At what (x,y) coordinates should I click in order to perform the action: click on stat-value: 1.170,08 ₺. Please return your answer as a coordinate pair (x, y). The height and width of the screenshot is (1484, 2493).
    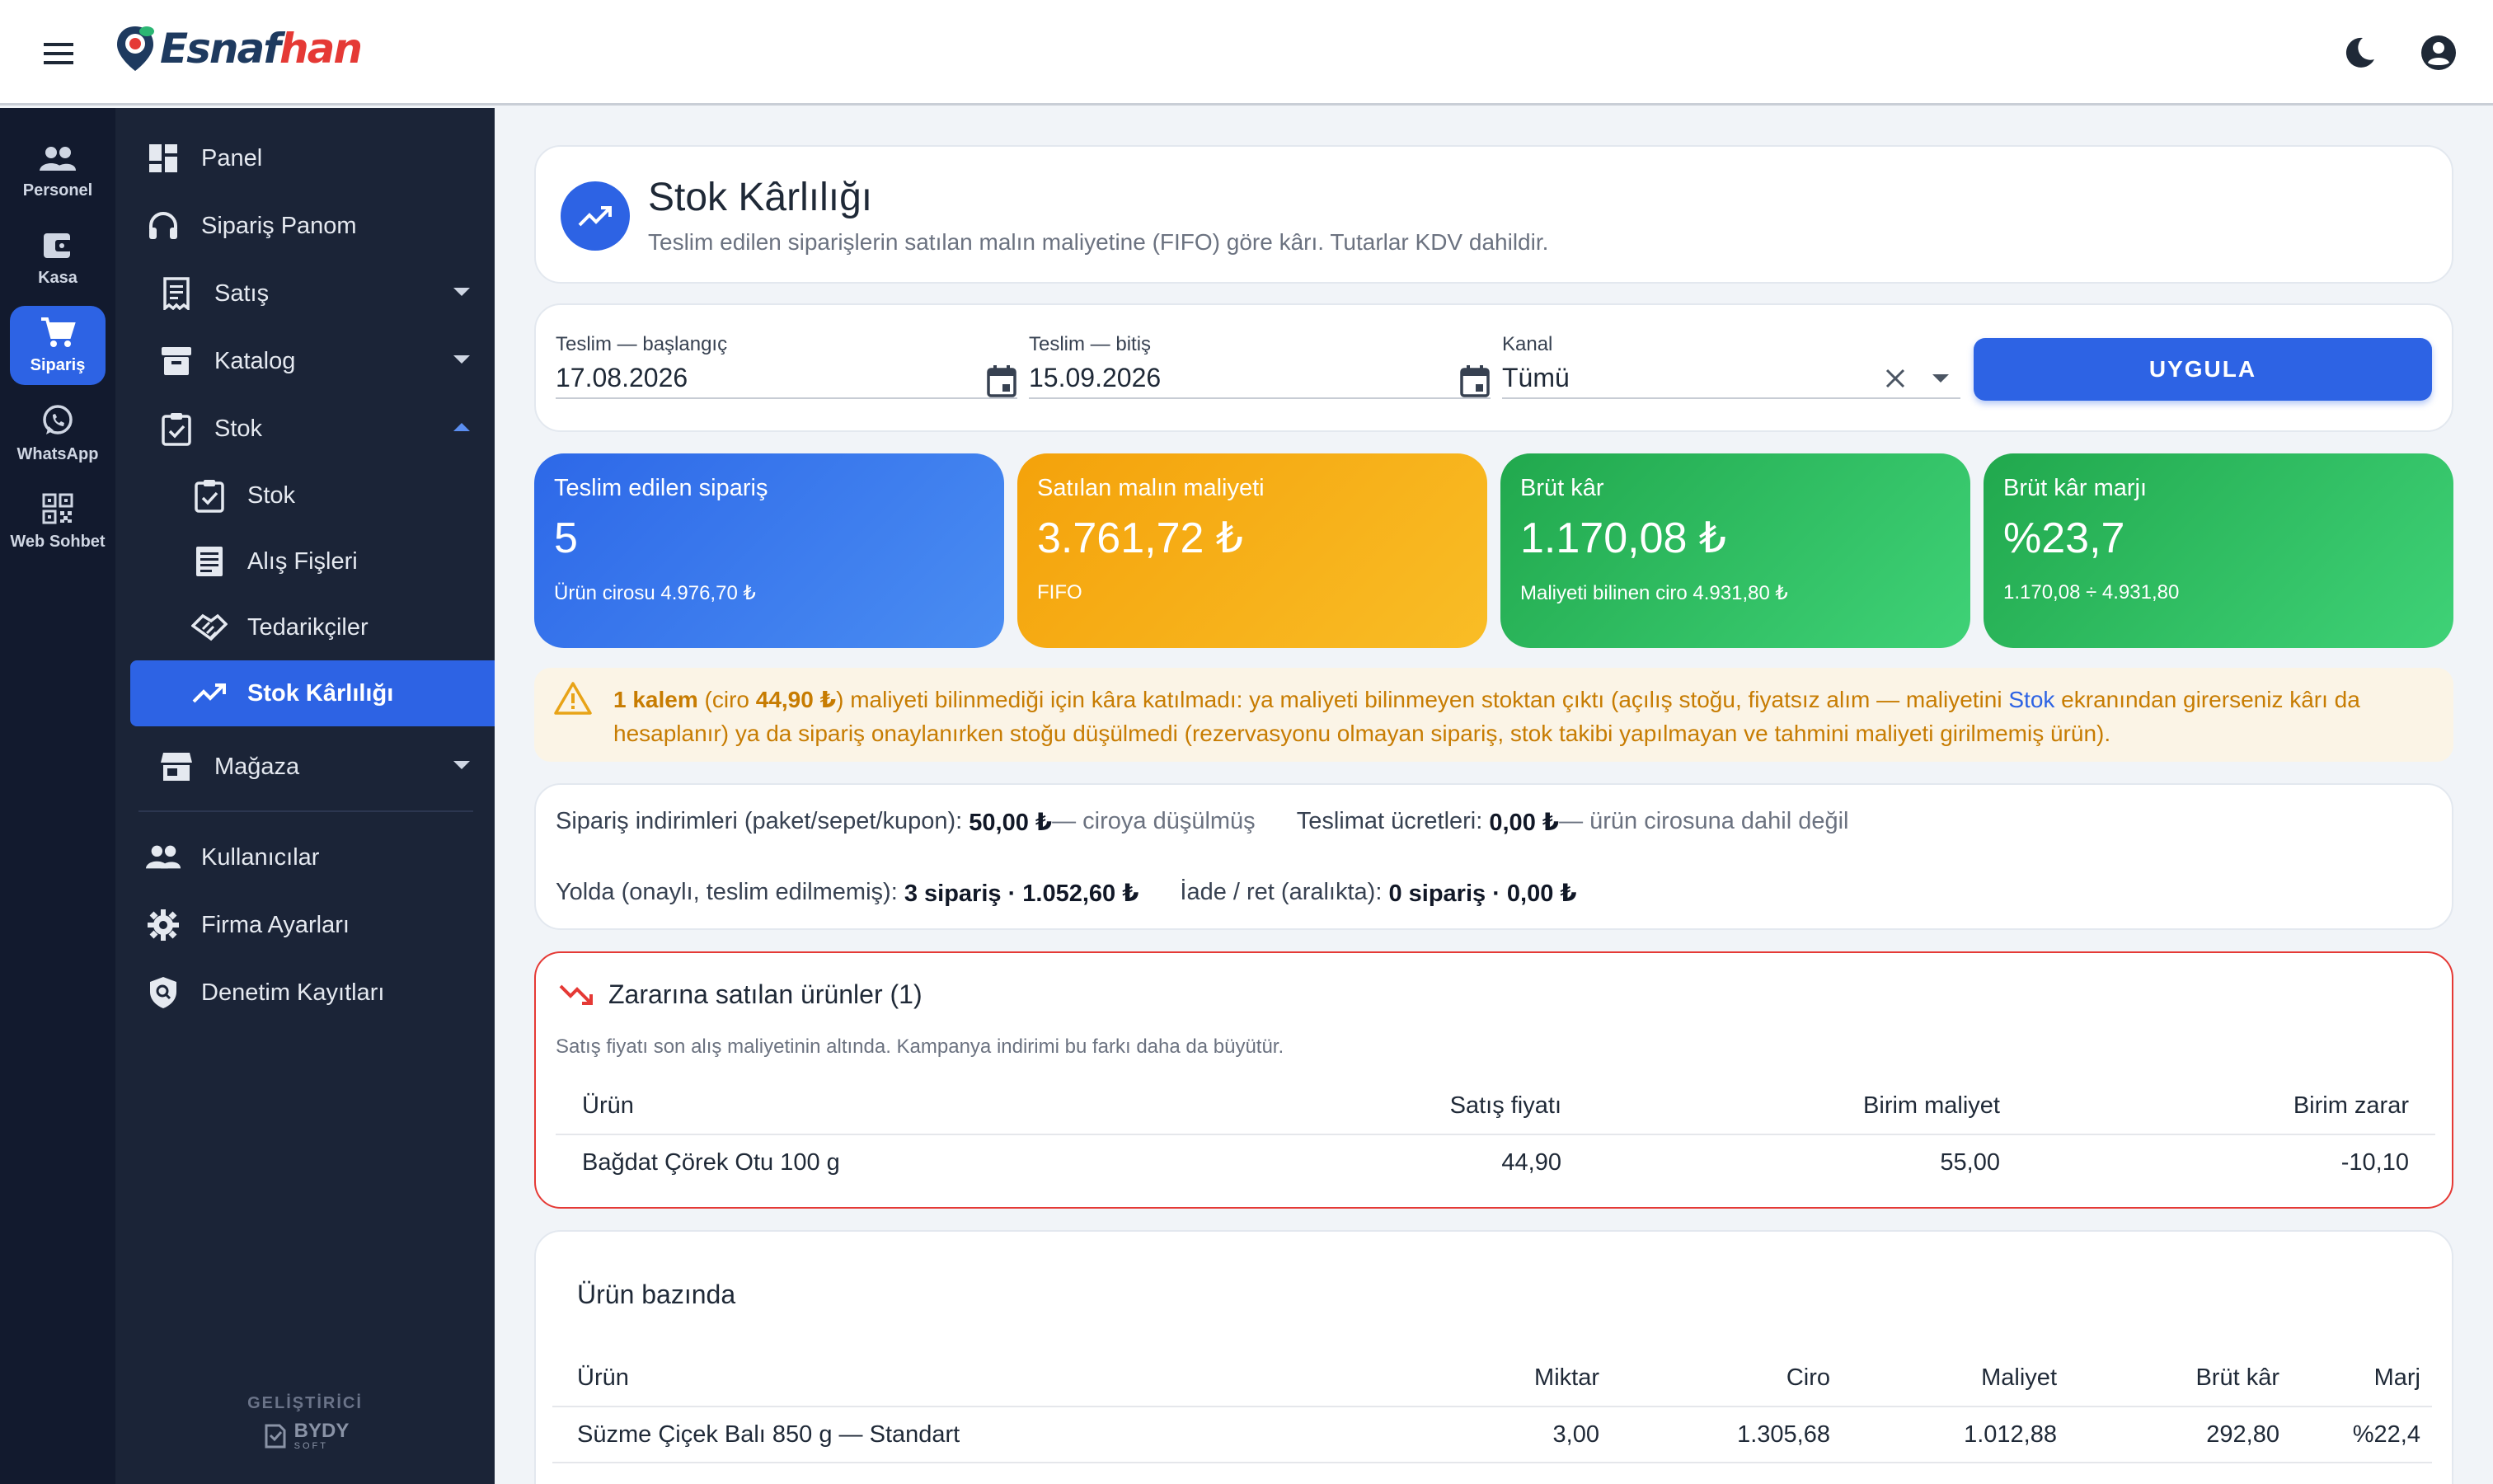
    Looking at the image, I should click on (1623, 538).